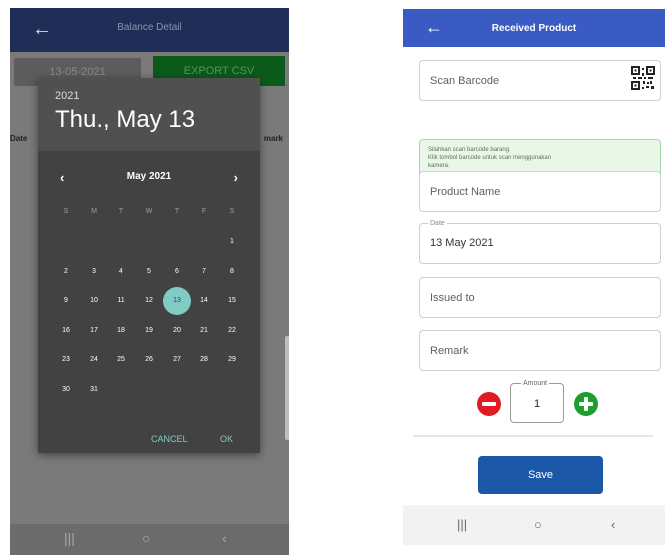 The image size is (665, 555). Describe the element at coordinates (94, 331) in the screenshot. I see `calendar-day: 17` at that location.